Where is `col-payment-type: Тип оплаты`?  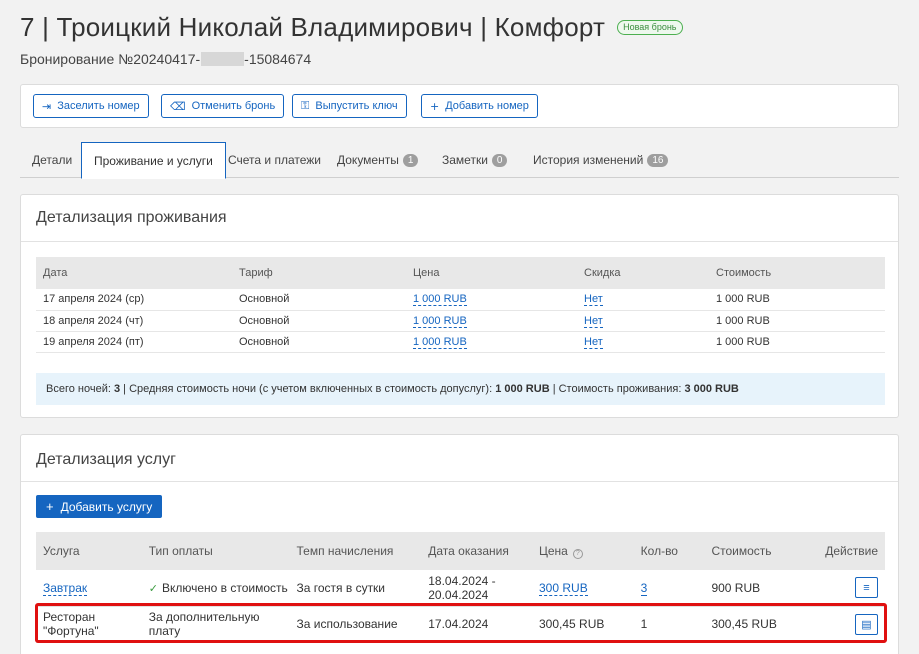
col-payment-type: Тип оплаты is located at coordinates (215, 551).